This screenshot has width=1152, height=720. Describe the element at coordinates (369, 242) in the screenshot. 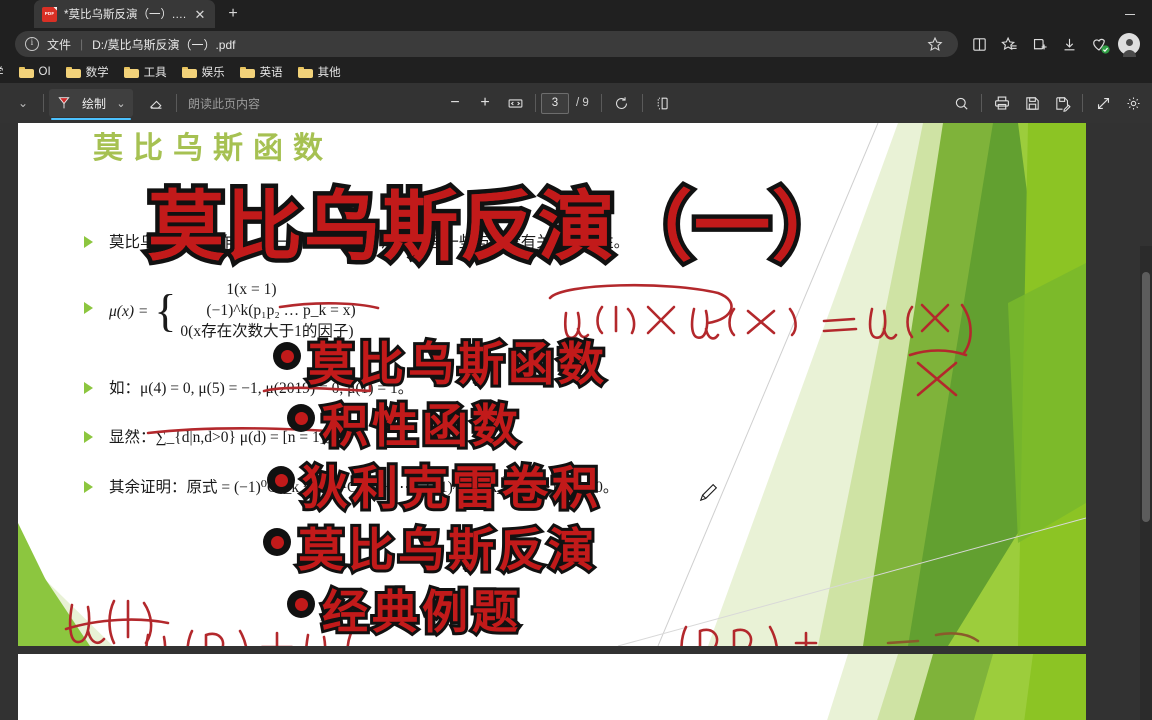

I see `bullet-text: 莫比乌斯函数记作 μ，是一个 mu 函数，用于处理一些与数论有关的奇偶性。` at that location.